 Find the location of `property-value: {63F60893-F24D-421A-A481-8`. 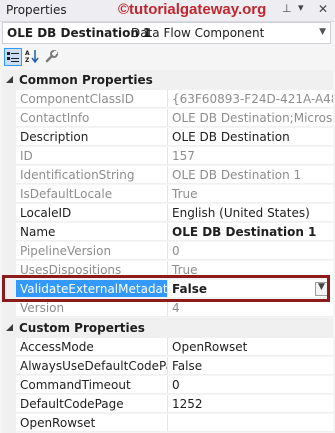

property-value: {63F60893-F24D-421A-A481-8 is located at coordinates (250, 99).